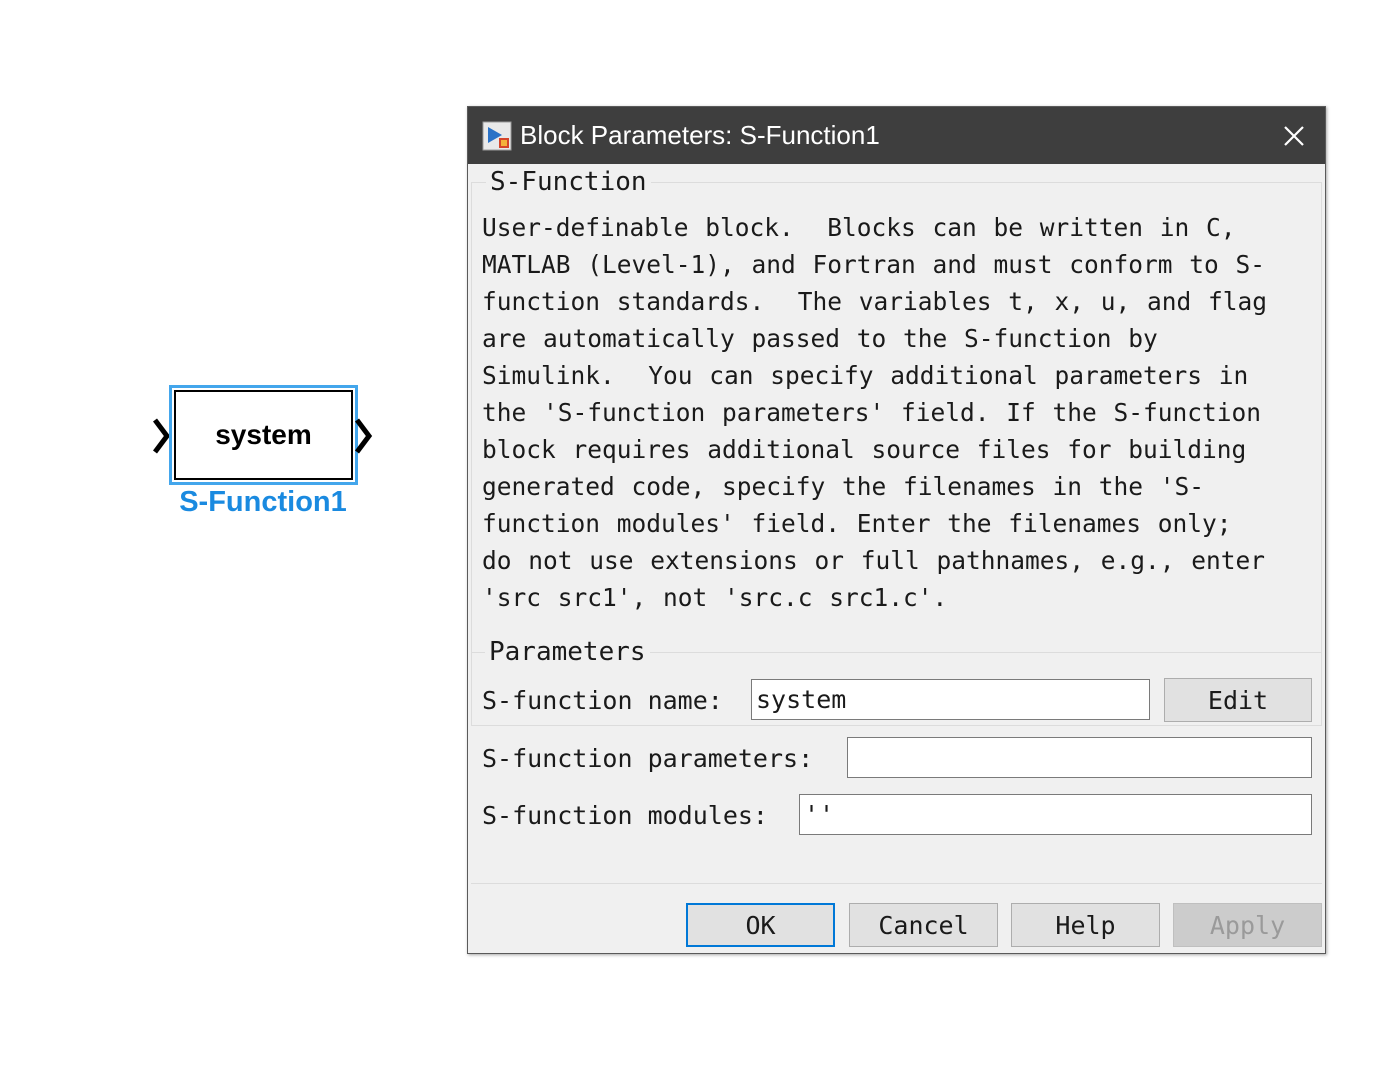 Image resolution: width=1400 pixels, height=1086 pixels. I want to click on s-function-block-body: system, so click(263, 435).